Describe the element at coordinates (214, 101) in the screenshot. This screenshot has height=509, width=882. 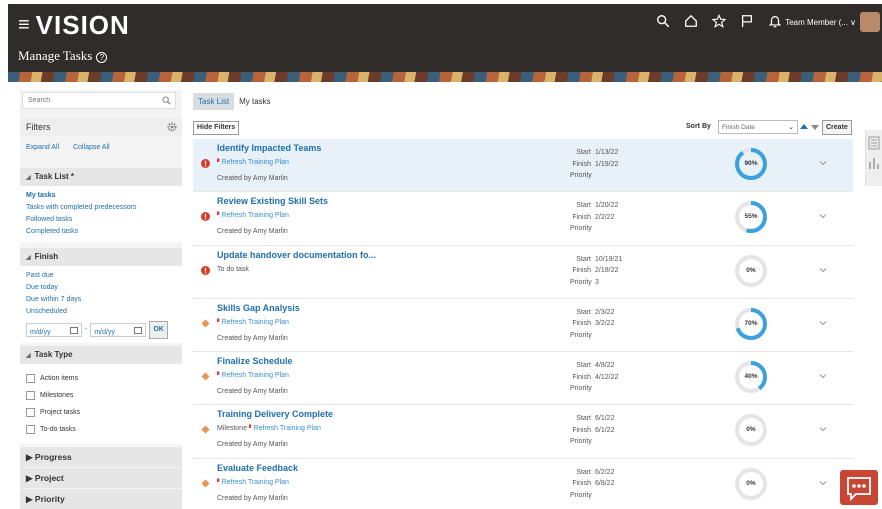
I see `tab-task-list: Task List` at that location.